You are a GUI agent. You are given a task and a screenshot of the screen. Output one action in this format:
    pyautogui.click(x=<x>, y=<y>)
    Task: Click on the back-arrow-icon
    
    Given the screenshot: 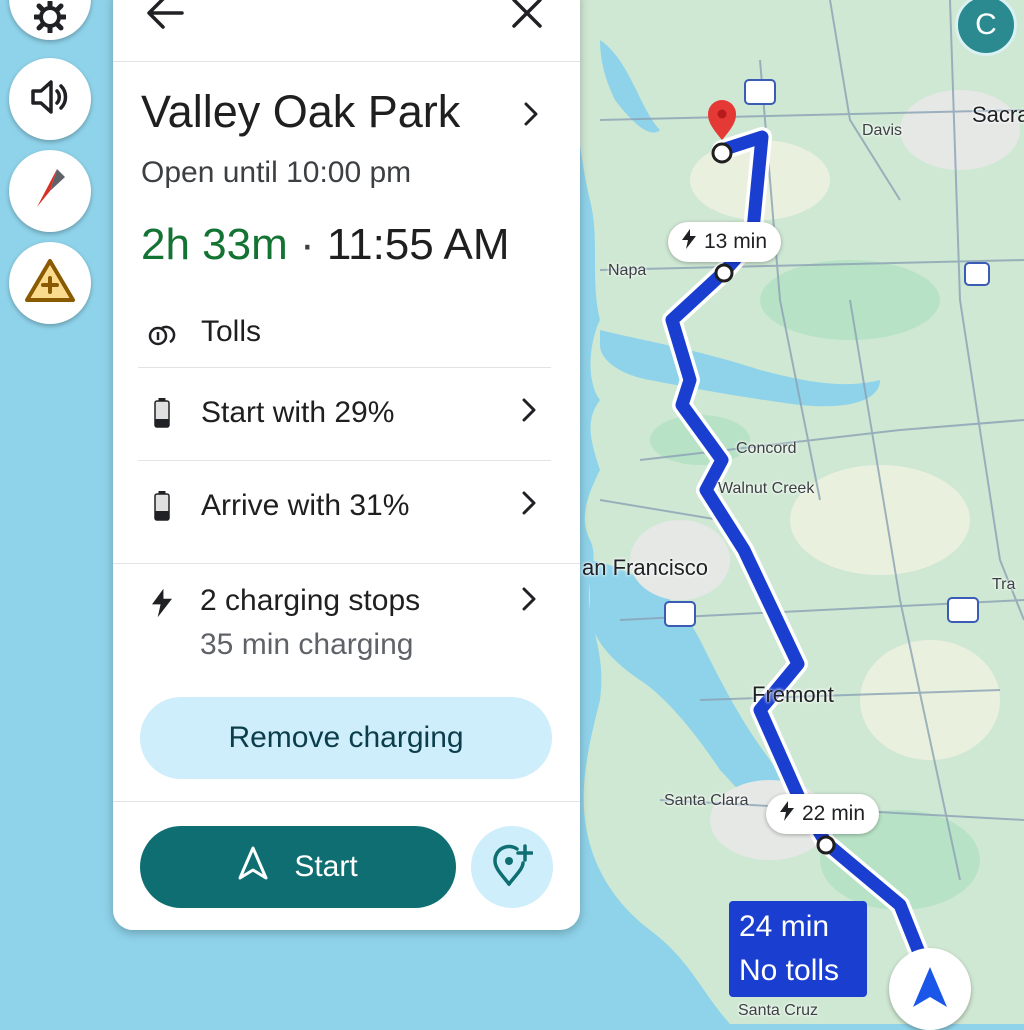 What is the action you would take?
    pyautogui.click(x=165, y=17)
    